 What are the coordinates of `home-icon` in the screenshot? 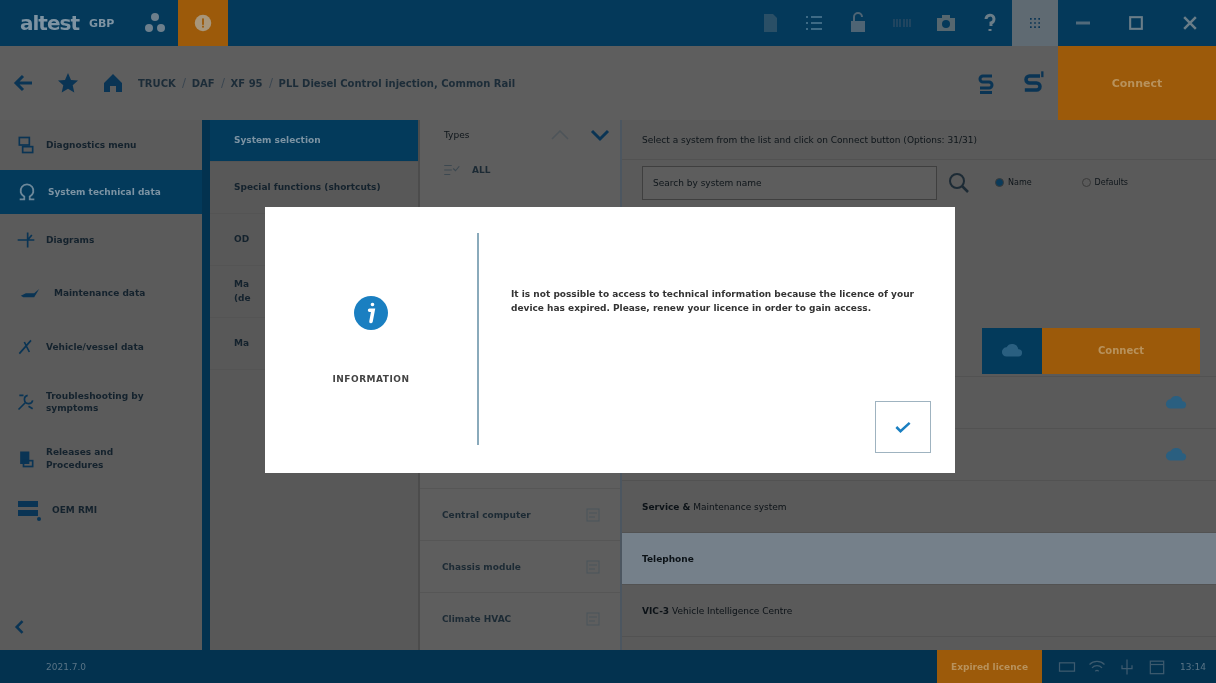 It's located at (113, 83).